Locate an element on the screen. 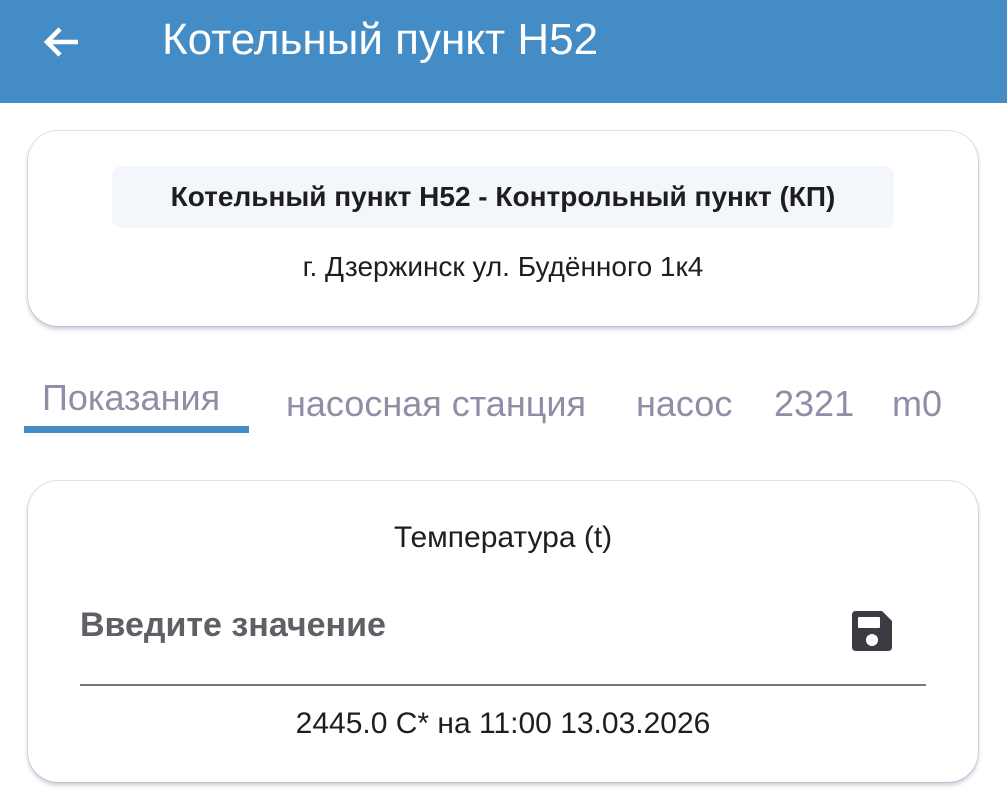 Image resolution: width=1007 pixels, height=801 pixels. station-address: г. Дзержинск ул. Будённого 1к4 is located at coordinates (503, 266).